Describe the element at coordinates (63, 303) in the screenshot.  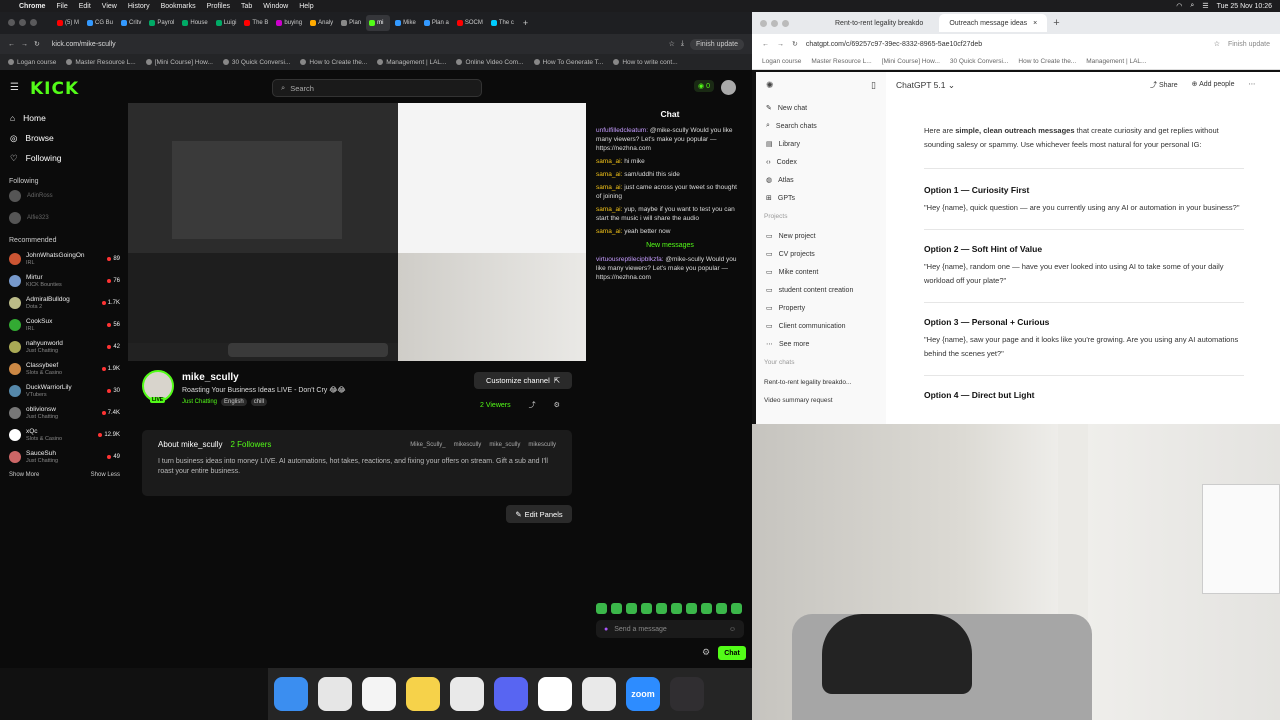
I see `recommended-item: AdmiralBulldog Dota 2 1.7K` at that location.